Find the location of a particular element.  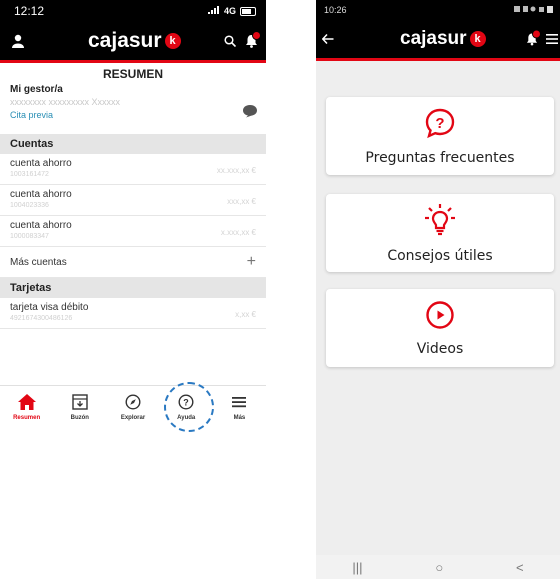

home-button: ○ is located at coordinates (439, 567).